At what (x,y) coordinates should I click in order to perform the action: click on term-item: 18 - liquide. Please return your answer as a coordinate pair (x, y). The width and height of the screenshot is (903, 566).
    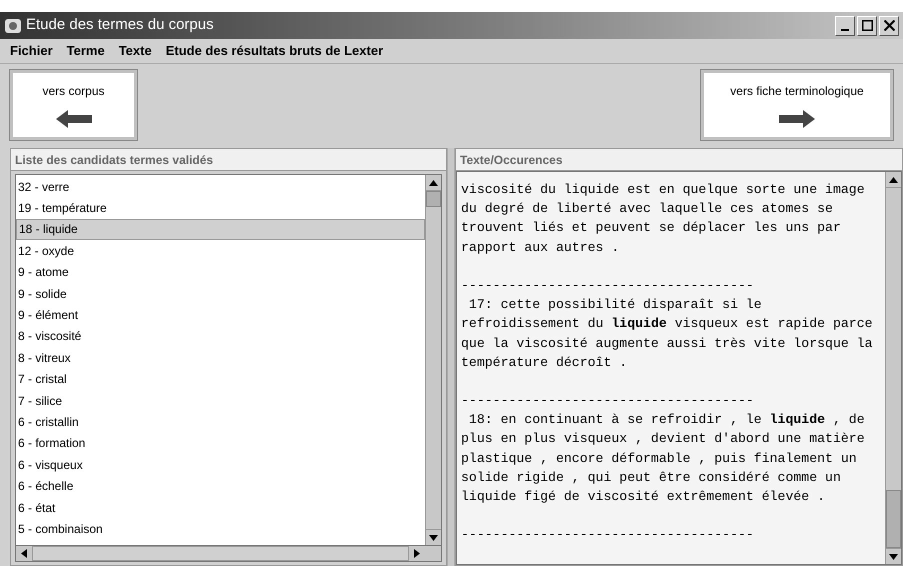
    Looking at the image, I should click on (220, 229).